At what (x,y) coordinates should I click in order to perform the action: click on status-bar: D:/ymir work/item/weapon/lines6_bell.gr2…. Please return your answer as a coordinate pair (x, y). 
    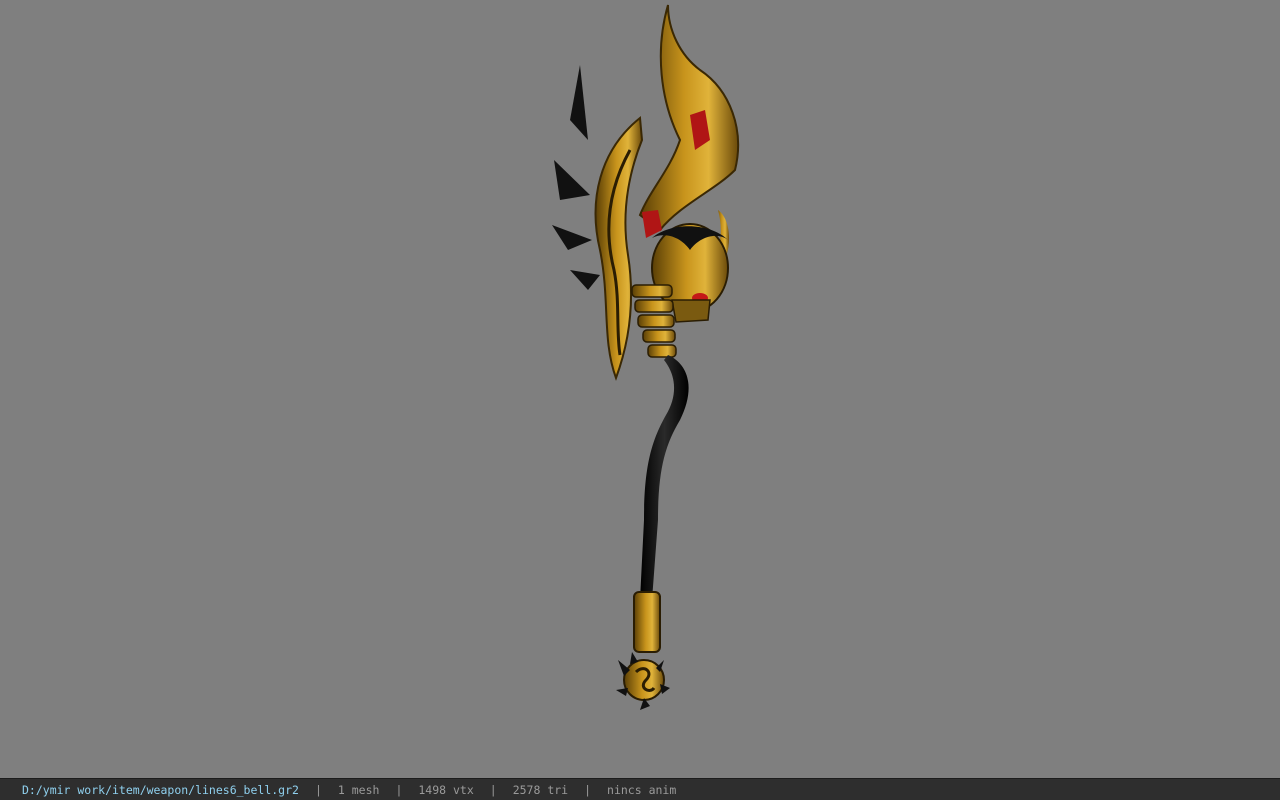
    Looking at the image, I should click on (640, 789).